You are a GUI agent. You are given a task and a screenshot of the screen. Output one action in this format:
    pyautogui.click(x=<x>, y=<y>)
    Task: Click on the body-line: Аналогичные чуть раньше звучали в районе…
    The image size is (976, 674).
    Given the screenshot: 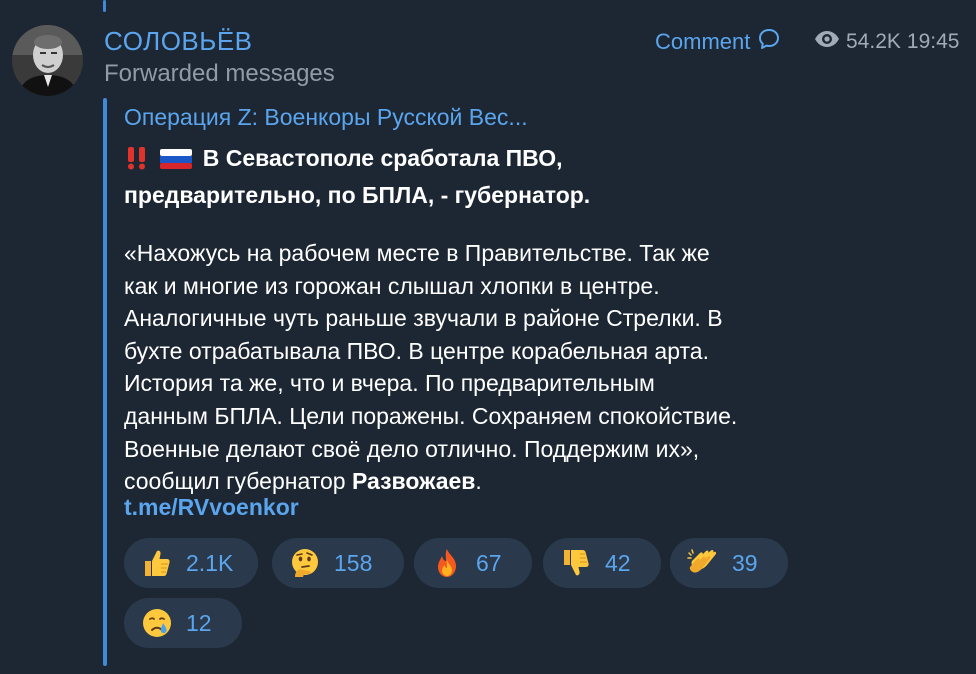 What is the action you would take?
    pyautogui.click(x=423, y=318)
    